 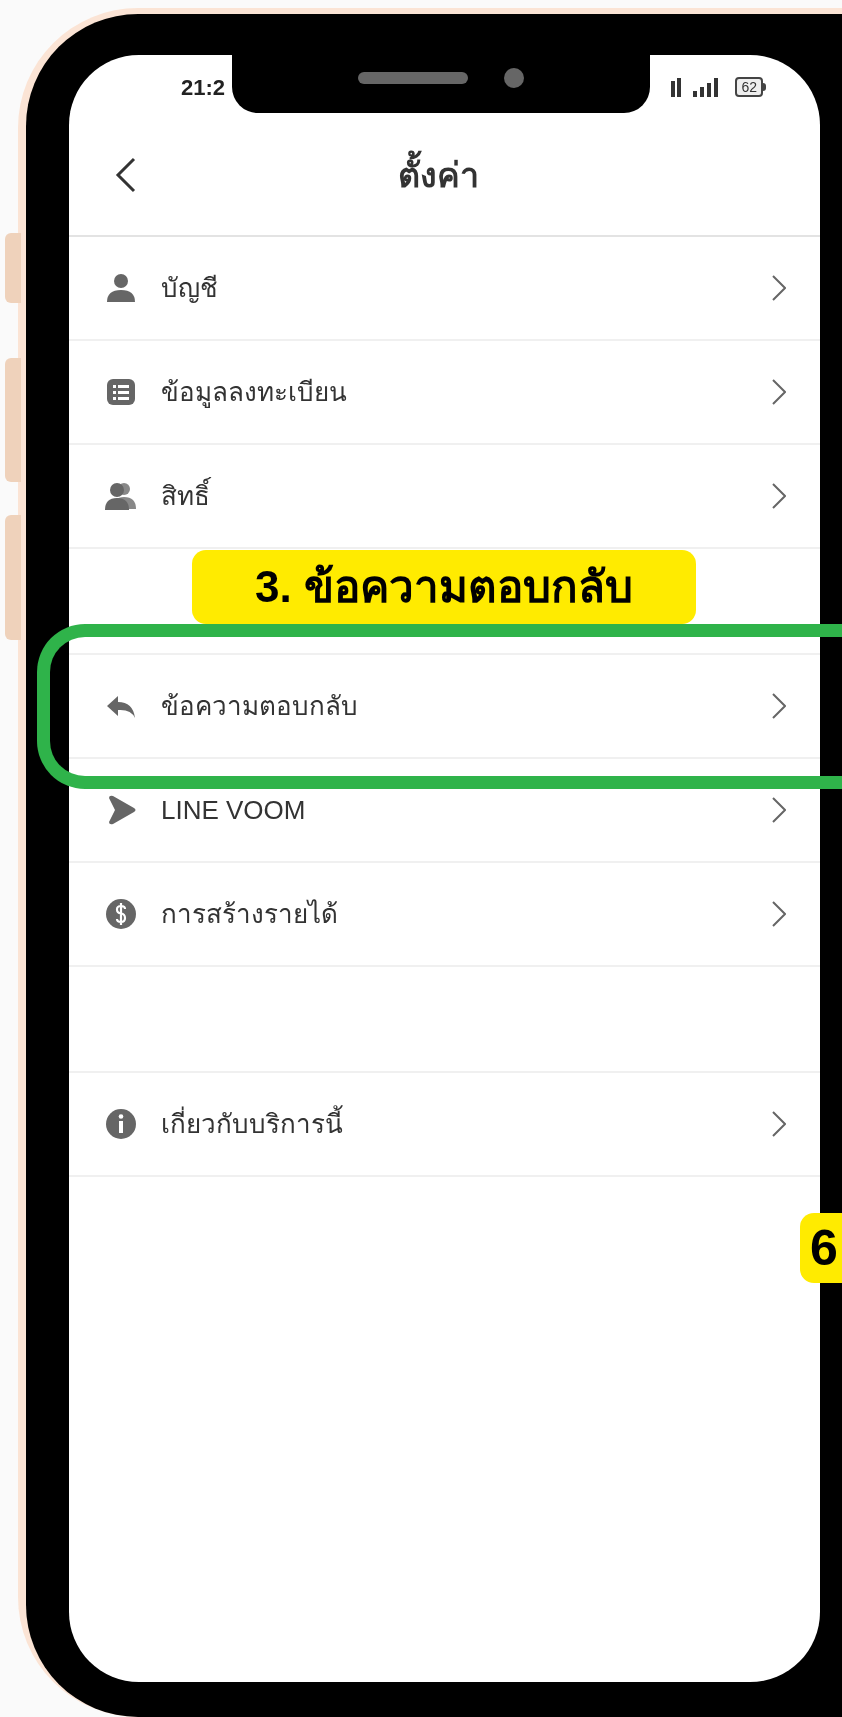 What do you see at coordinates (821, 1248) in the screenshot?
I see `step-badge: 6` at bounding box center [821, 1248].